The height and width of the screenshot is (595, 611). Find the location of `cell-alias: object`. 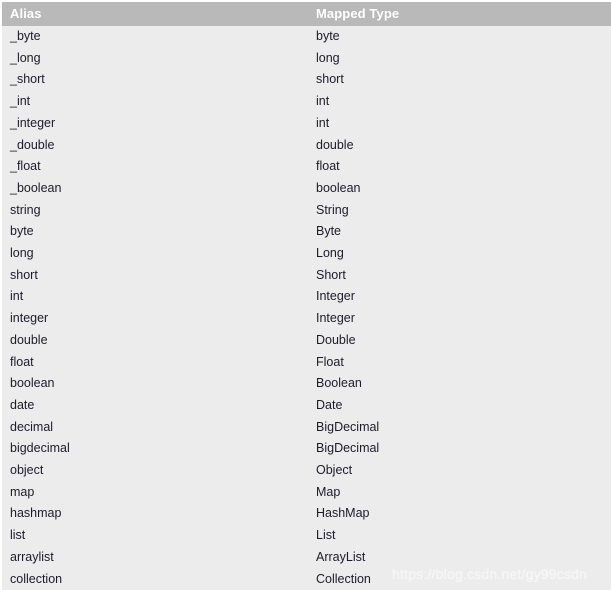

cell-alias: object is located at coordinates (155, 471).